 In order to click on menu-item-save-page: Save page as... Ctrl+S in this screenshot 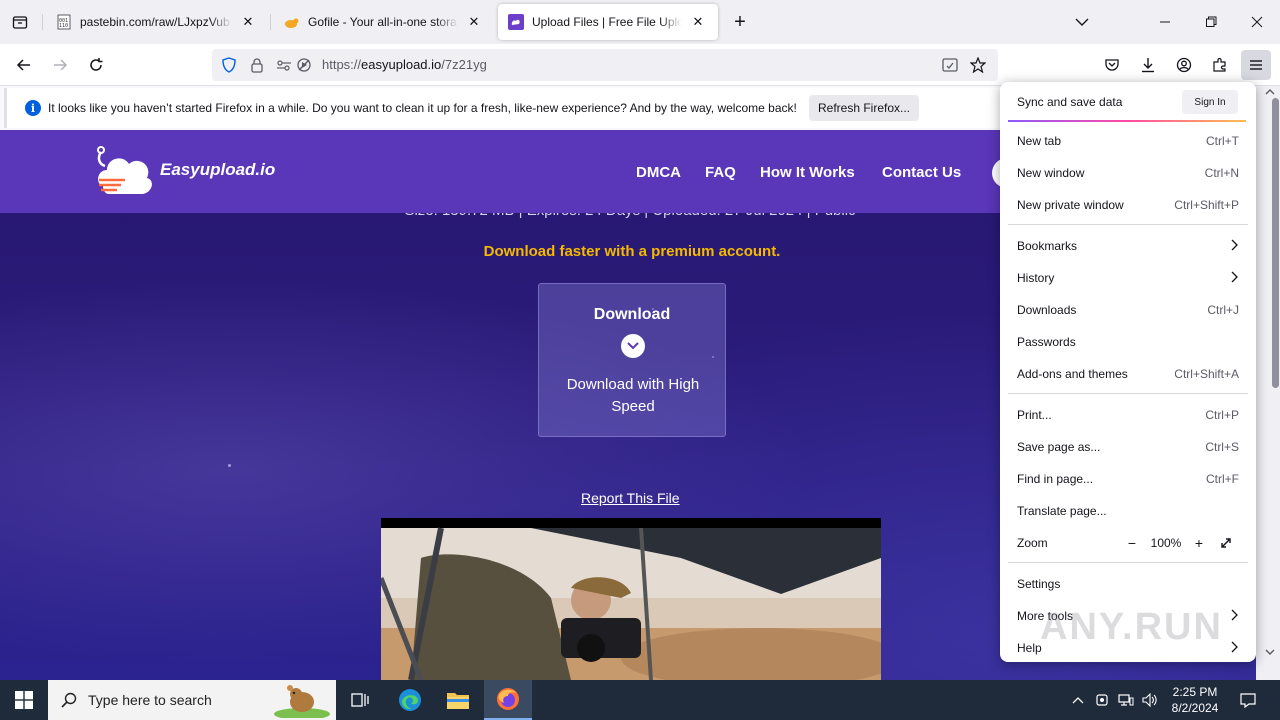, I will do `click(1128, 447)`.